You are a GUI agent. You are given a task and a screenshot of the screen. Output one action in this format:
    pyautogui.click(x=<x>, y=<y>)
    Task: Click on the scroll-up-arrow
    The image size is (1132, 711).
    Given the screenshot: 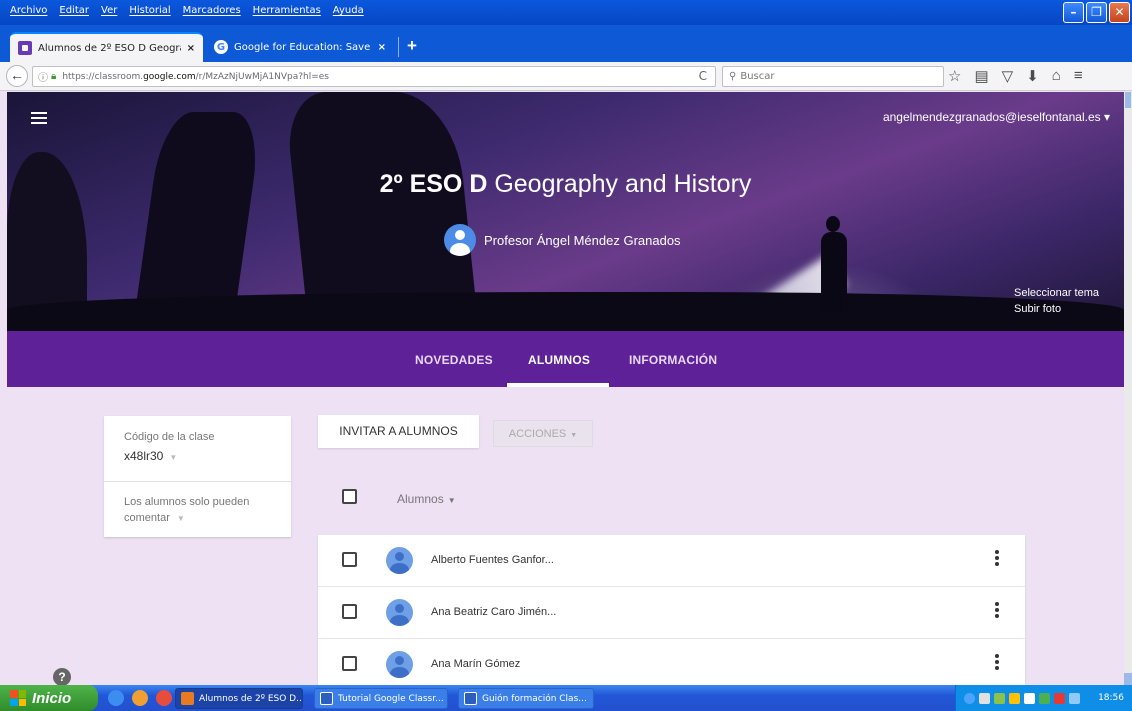 What is the action you would take?
    pyautogui.click(x=1128, y=100)
    